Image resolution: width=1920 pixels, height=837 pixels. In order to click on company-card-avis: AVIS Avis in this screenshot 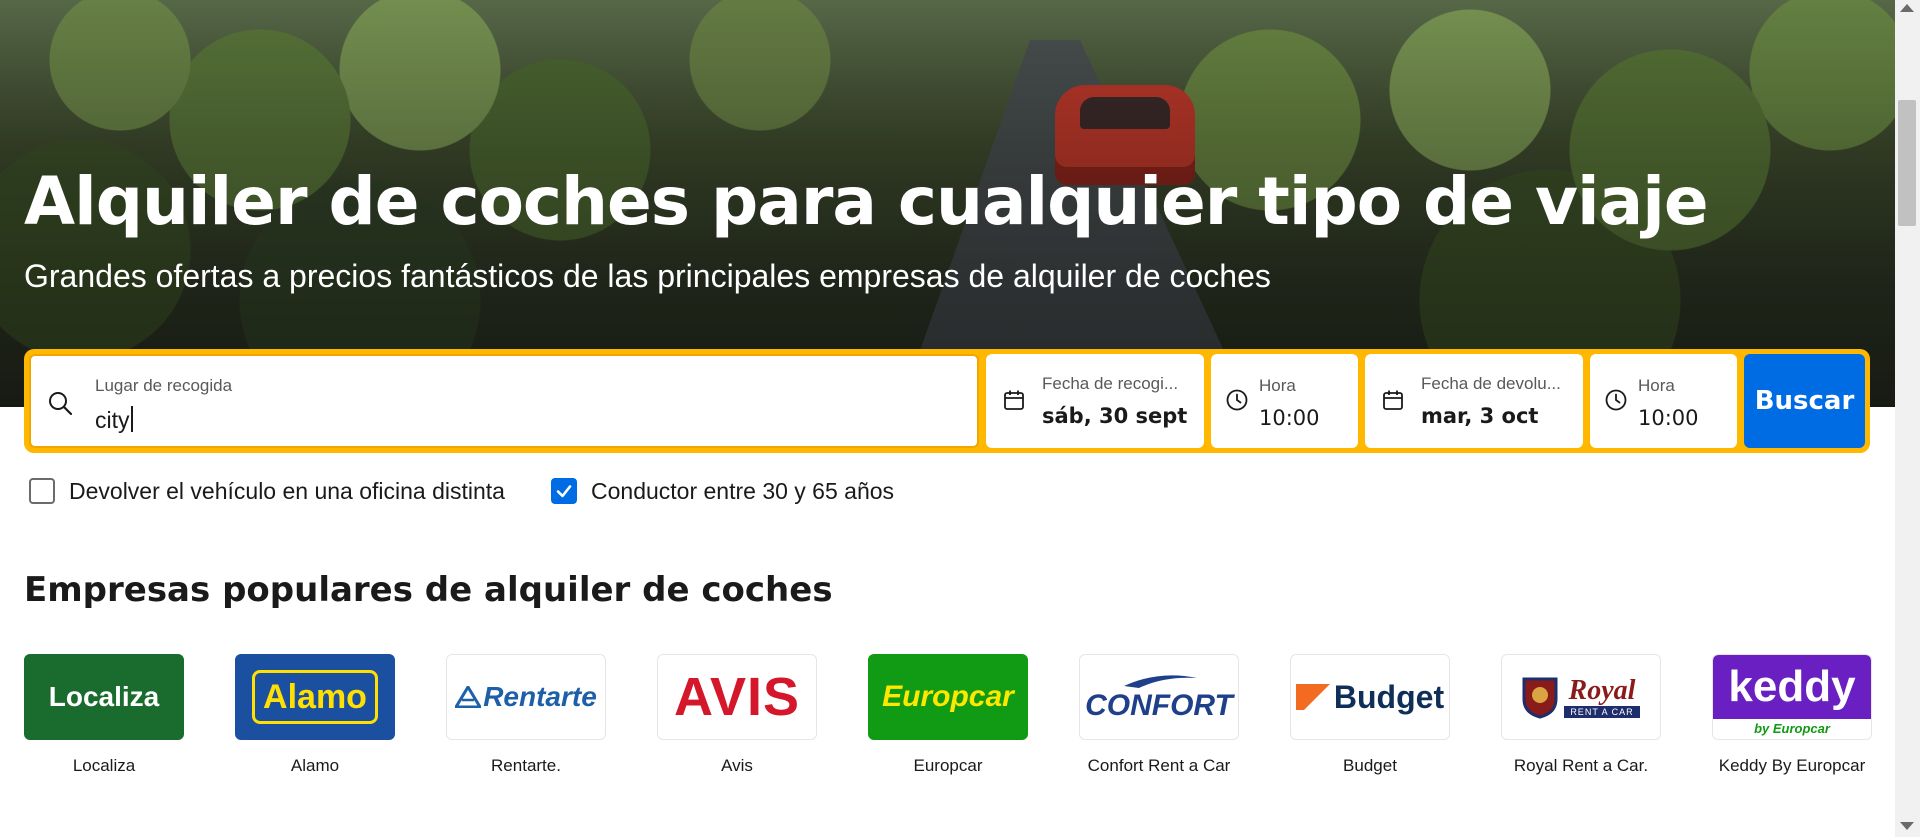, I will do `click(737, 715)`.